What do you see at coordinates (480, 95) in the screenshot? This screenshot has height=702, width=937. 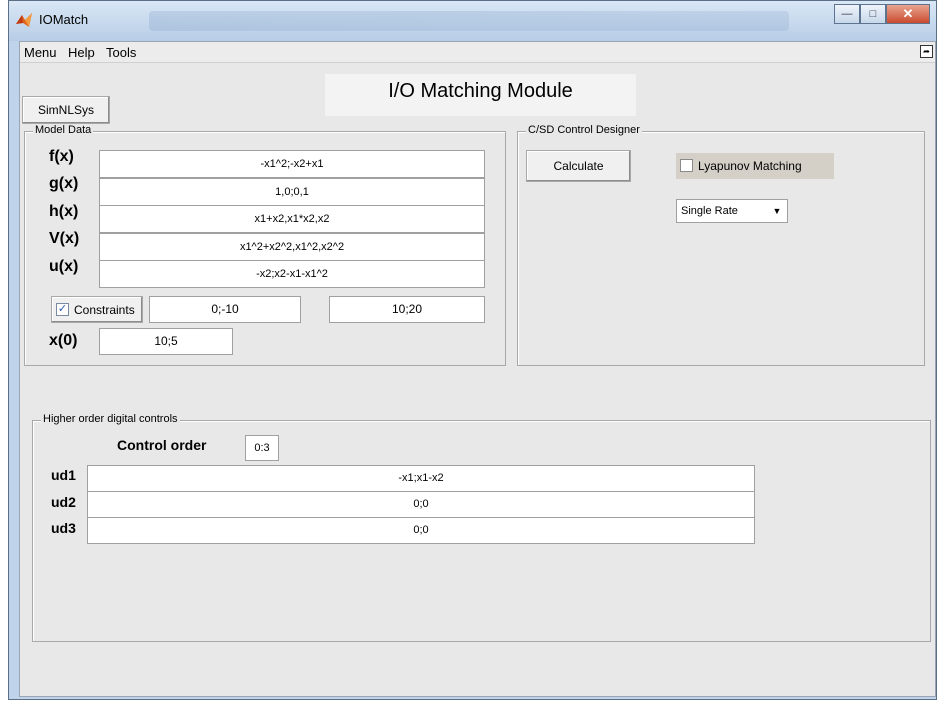 I see `page-title: I/O Matching Module` at bounding box center [480, 95].